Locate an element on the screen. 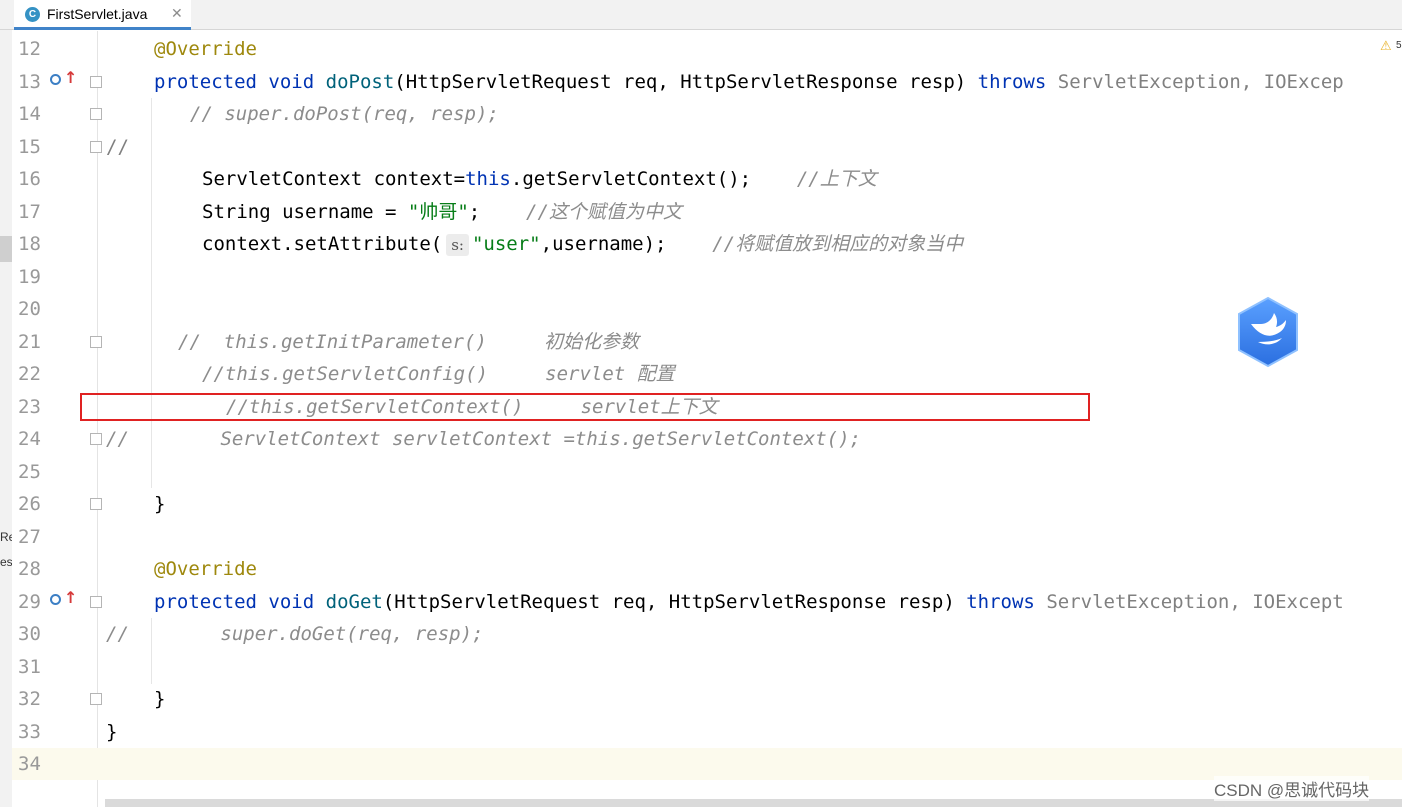 Image resolution: width=1402 pixels, height=807 pixels. code-line: 19 is located at coordinates (707, 277).